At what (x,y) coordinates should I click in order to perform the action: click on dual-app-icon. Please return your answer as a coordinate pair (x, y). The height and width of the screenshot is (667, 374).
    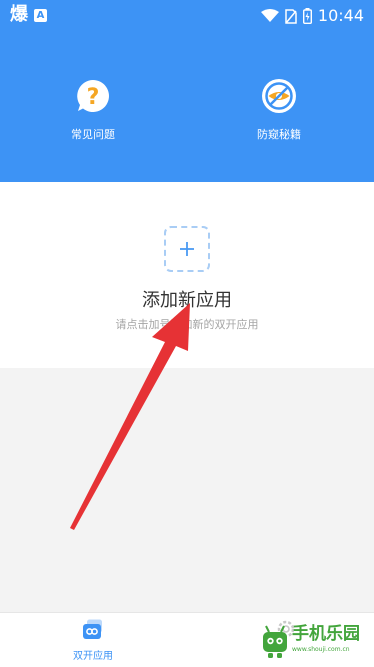
    Looking at the image, I should click on (92, 629).